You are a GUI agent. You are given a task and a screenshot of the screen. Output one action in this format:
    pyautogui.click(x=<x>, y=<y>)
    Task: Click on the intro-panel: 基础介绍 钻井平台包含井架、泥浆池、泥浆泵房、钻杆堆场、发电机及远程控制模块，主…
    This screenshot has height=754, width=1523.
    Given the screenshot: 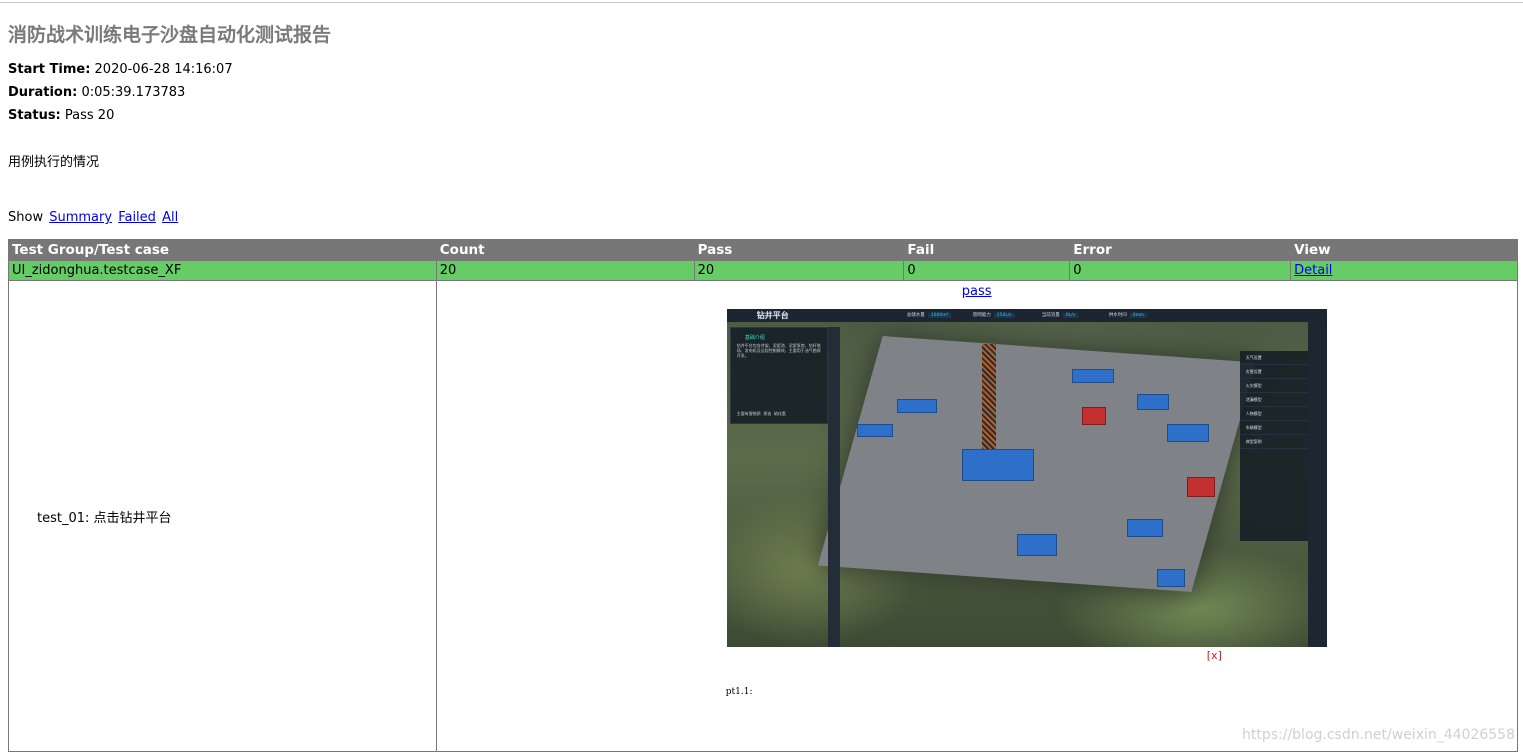 What is the action you would take?
    pyautogui.click(x=778, y=375)
    